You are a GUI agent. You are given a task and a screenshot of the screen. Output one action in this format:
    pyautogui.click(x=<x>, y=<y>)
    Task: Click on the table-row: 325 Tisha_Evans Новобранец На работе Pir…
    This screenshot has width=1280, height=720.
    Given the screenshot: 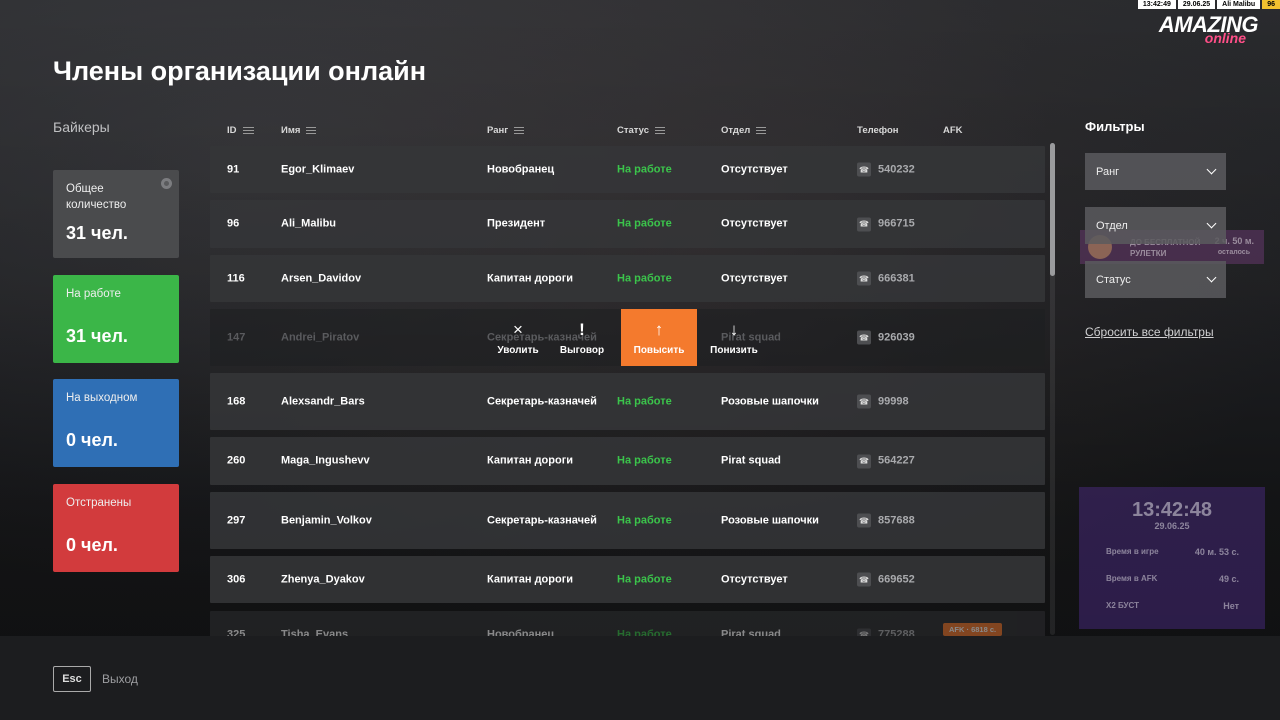 What is the action you would take?
    pyautogui.click(x=627, y=623)
    